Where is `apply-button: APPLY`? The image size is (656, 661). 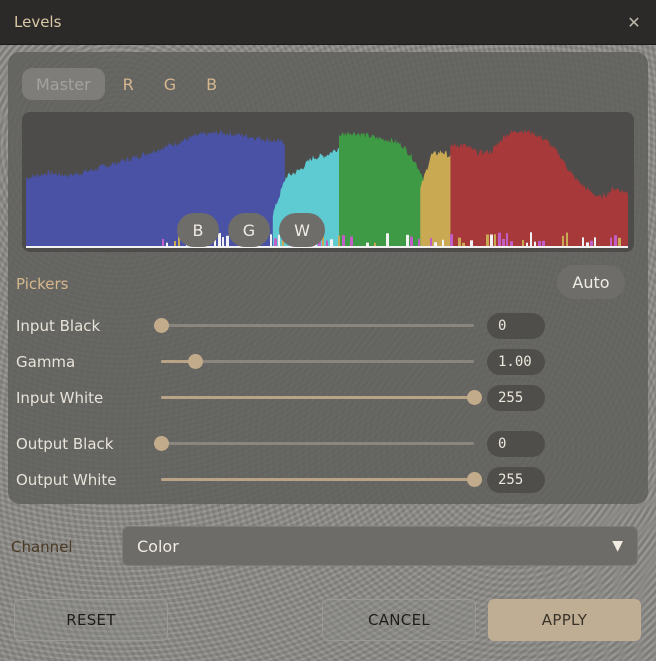
apply-button: APPLY is located at coordinates (564, 620).